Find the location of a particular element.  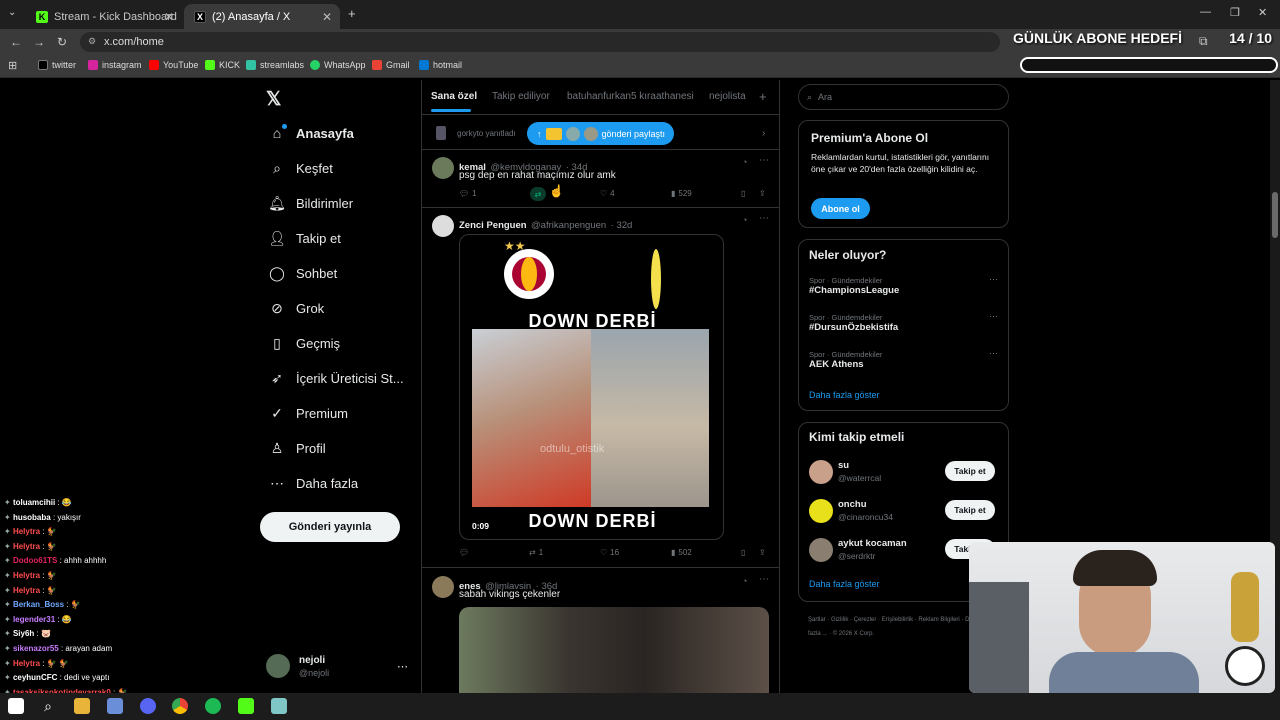

add-tab-icon: + is located at coordinates (763, 96).